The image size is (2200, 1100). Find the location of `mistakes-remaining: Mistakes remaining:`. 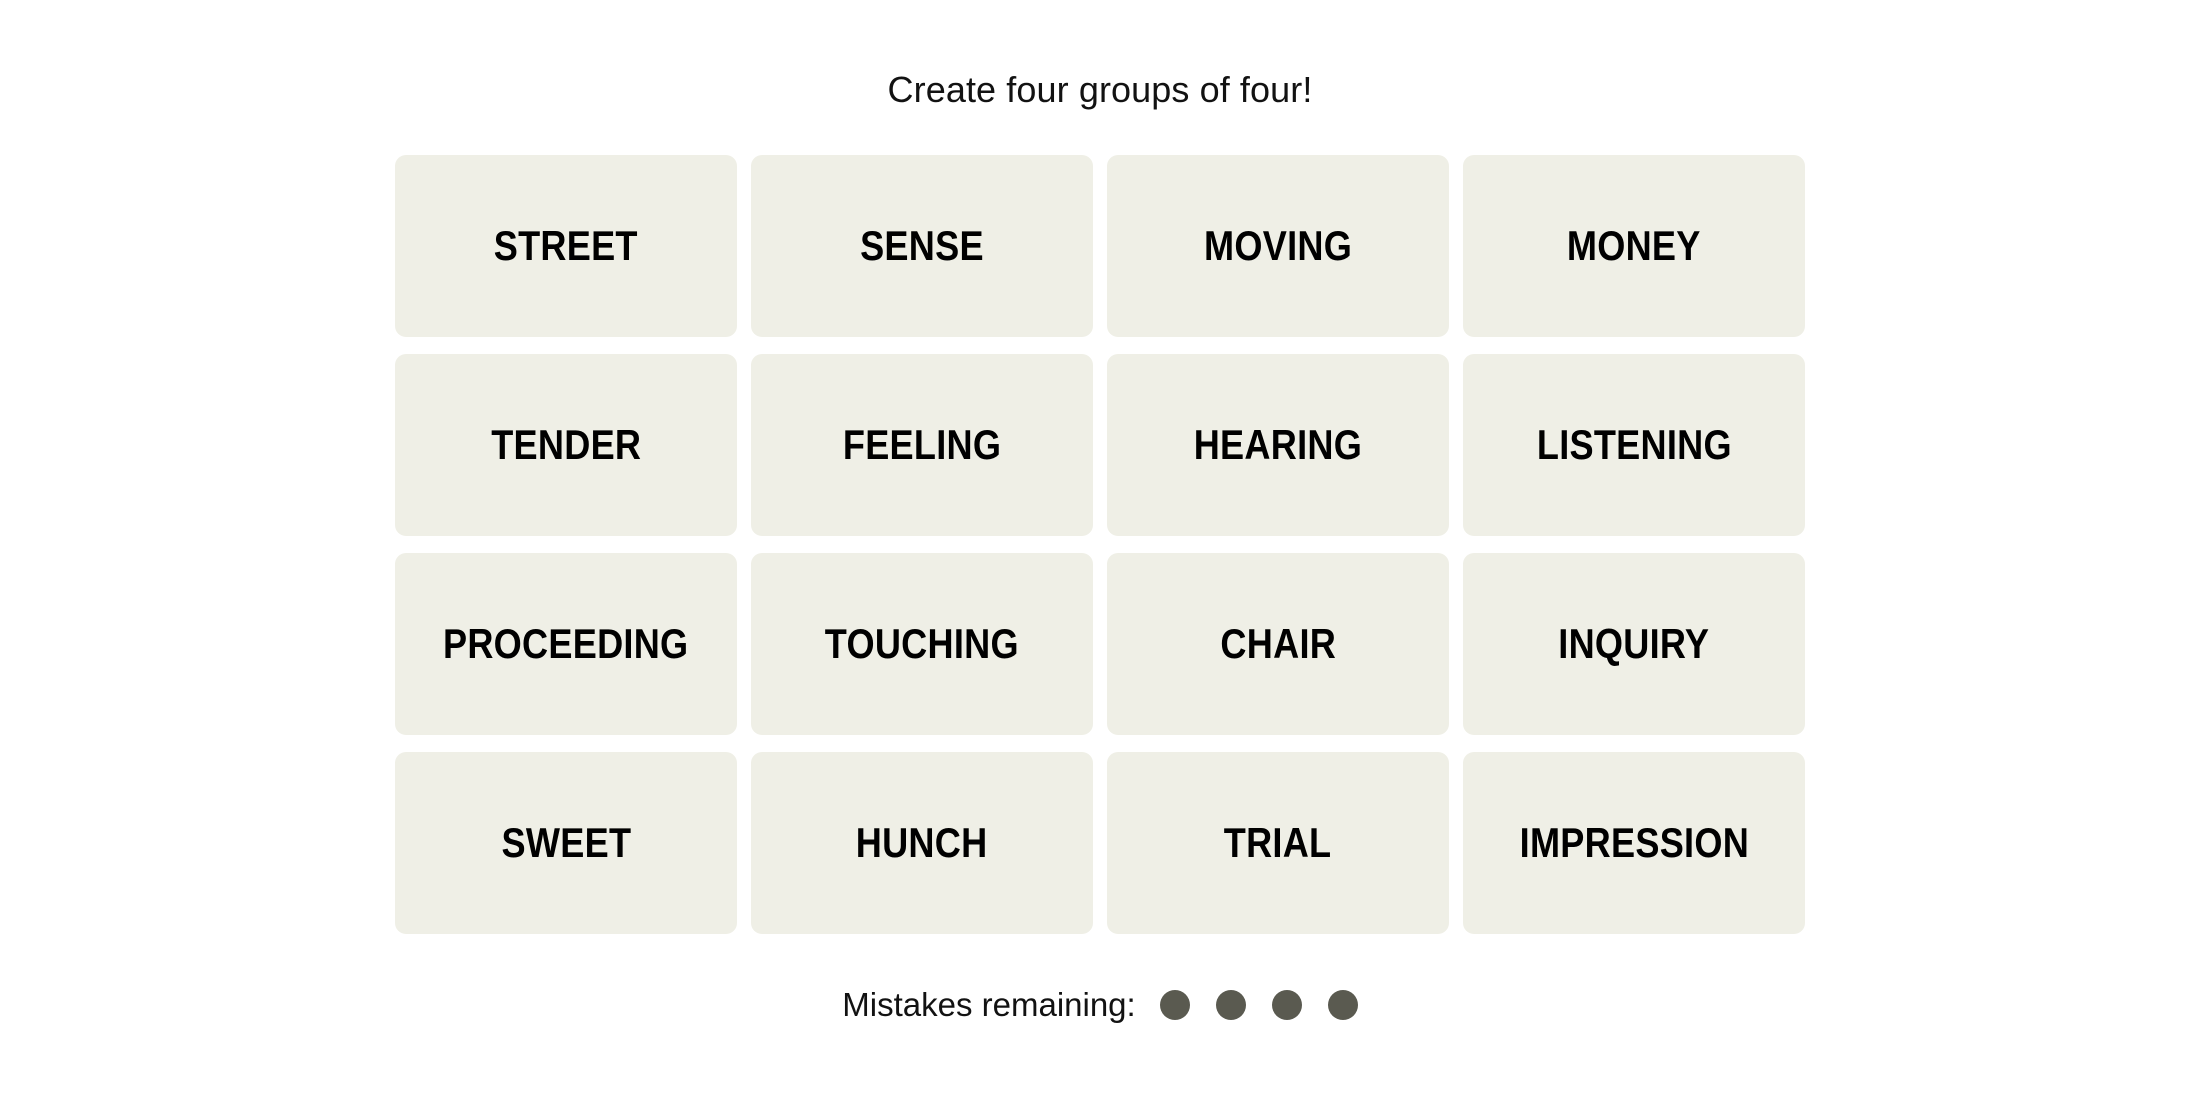

mistakes-remaining: Mistakes remaining: is located at coordinates (1100, 1004).